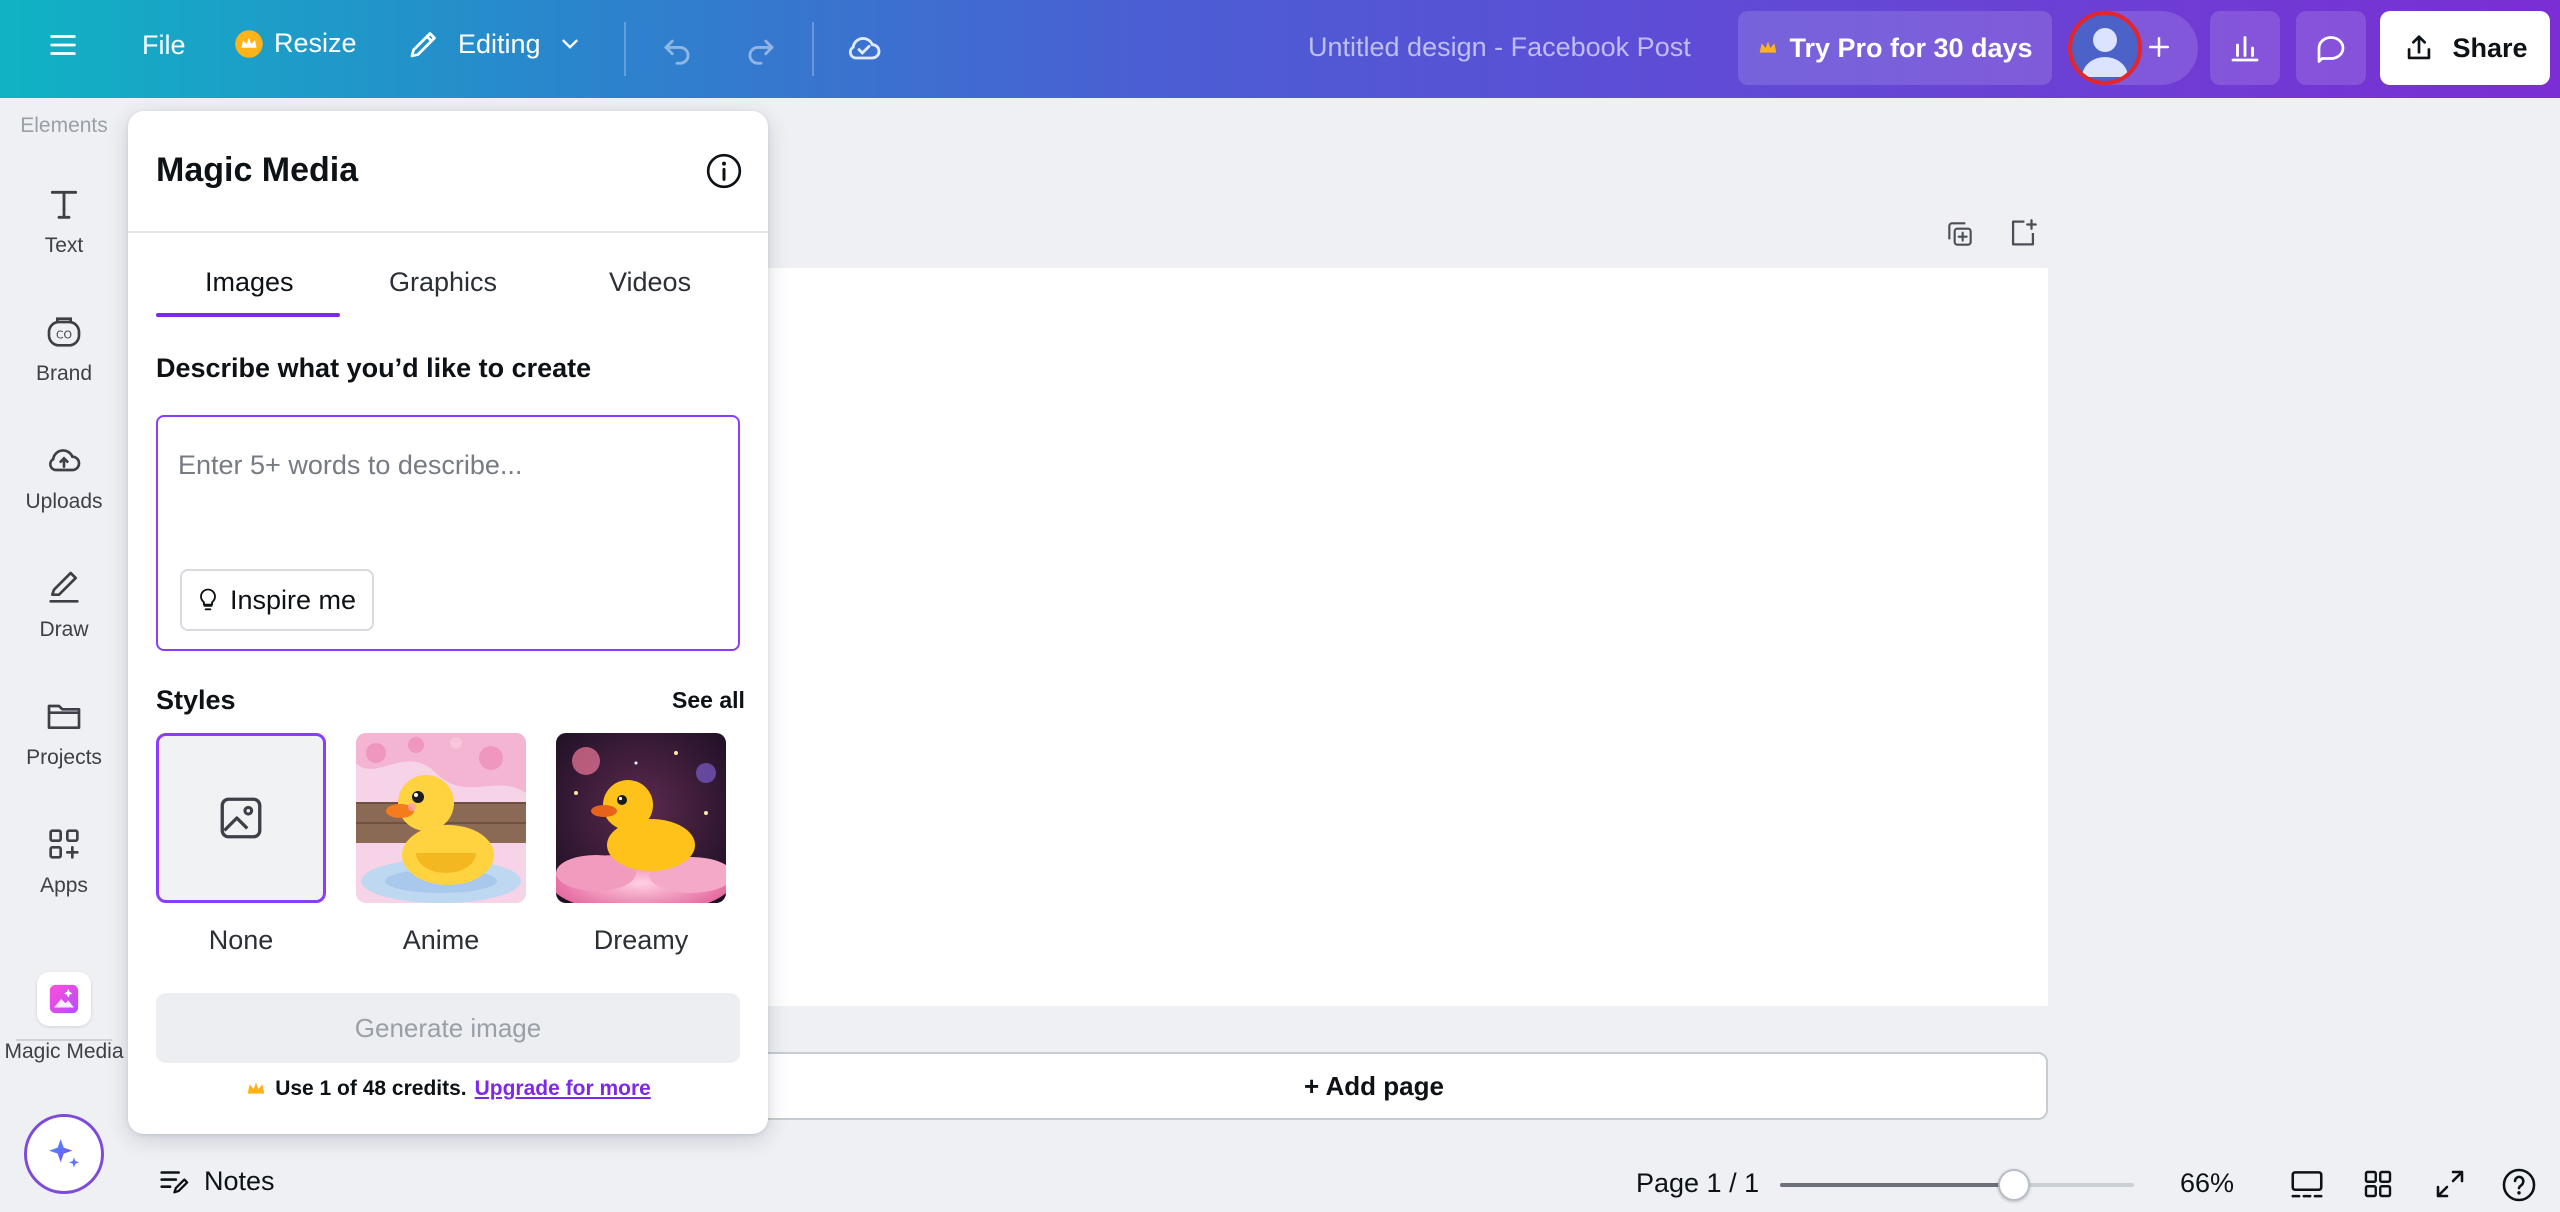  What do you see at coordinates (64, 460) in the screenshot?
I see `cloud-upload-icon` at bounding box center [64, 460].